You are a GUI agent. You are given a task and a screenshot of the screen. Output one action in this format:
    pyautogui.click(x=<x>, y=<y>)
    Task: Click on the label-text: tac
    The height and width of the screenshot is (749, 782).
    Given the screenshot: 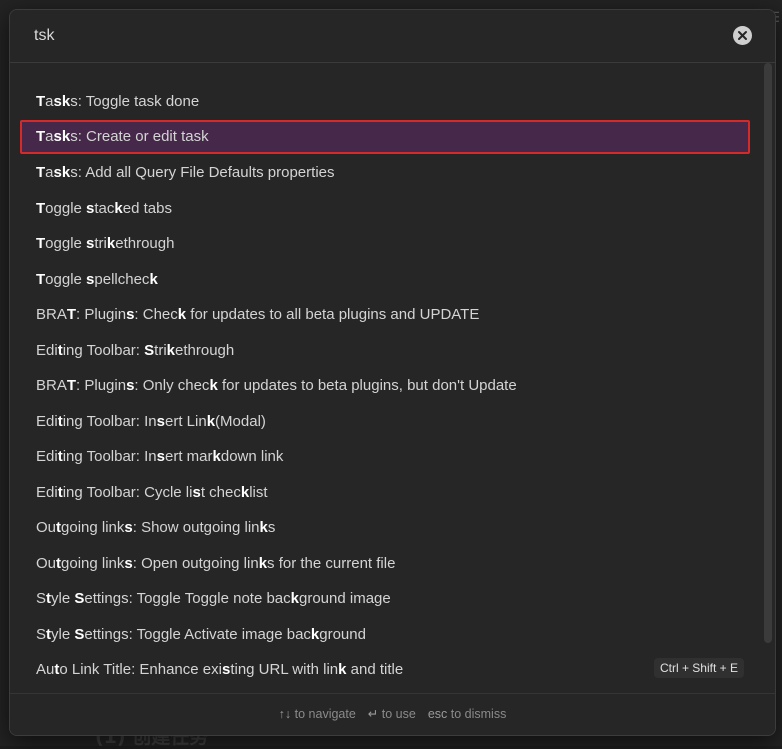 What is the action you would take?
    pyautogui.click(x=104, y=208)
    